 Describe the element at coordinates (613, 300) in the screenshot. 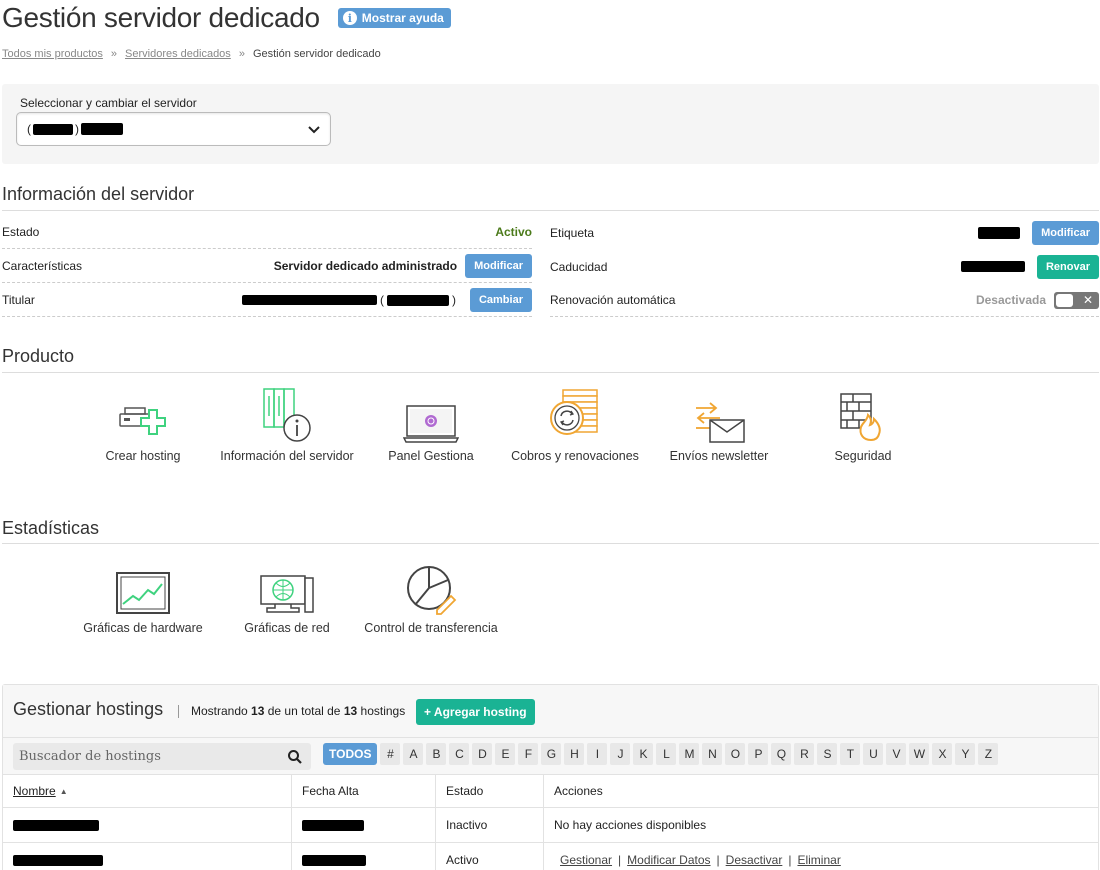

I see `renovacion-label: Renovación automática` at that location.